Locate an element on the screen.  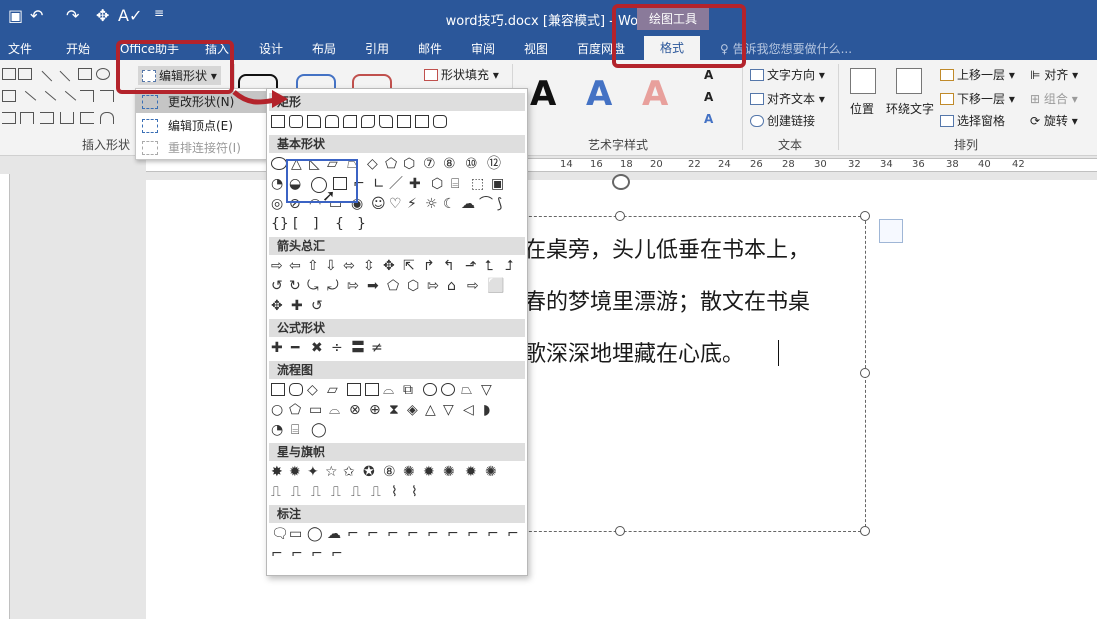
ruler-label: 22 is located at coordinates (694, 164).